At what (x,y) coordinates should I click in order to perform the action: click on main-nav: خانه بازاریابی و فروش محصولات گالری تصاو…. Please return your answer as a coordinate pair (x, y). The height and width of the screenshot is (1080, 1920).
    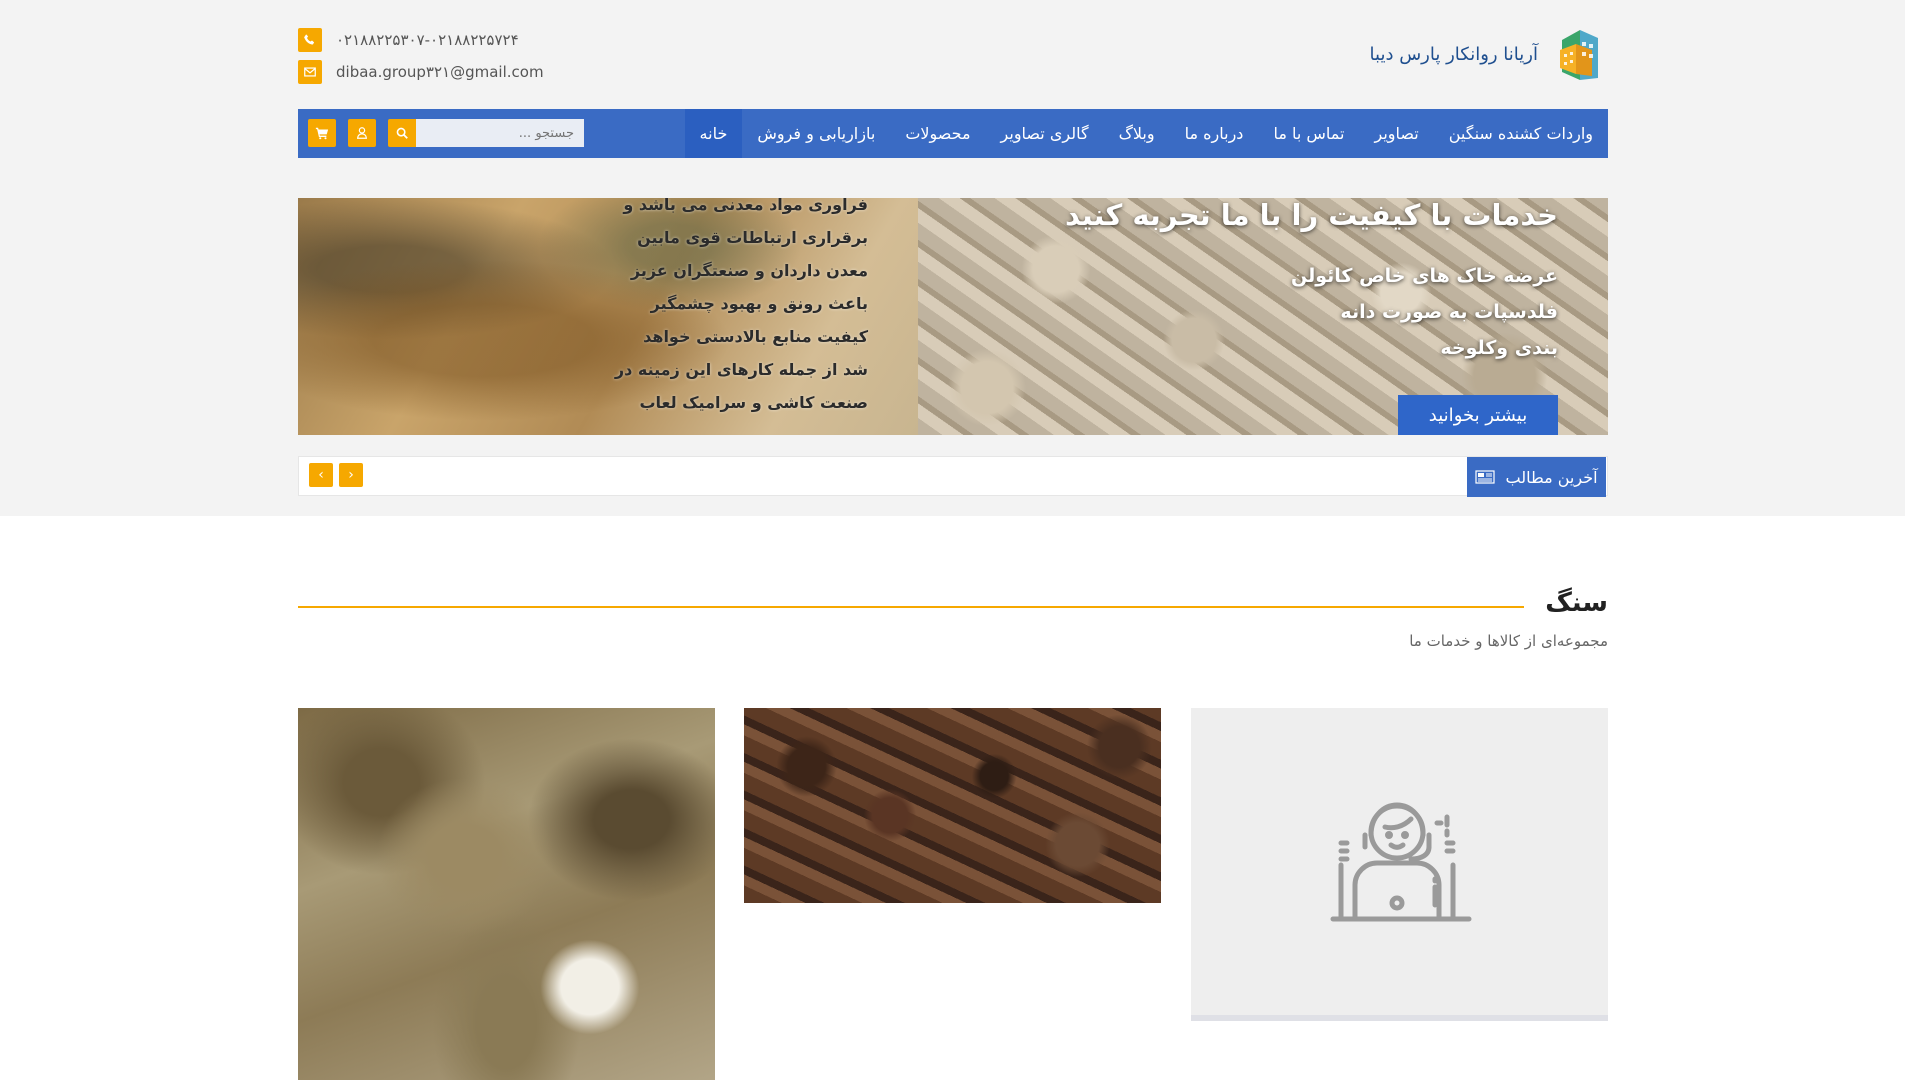
    Looking at the image, I should click on (953, 133).